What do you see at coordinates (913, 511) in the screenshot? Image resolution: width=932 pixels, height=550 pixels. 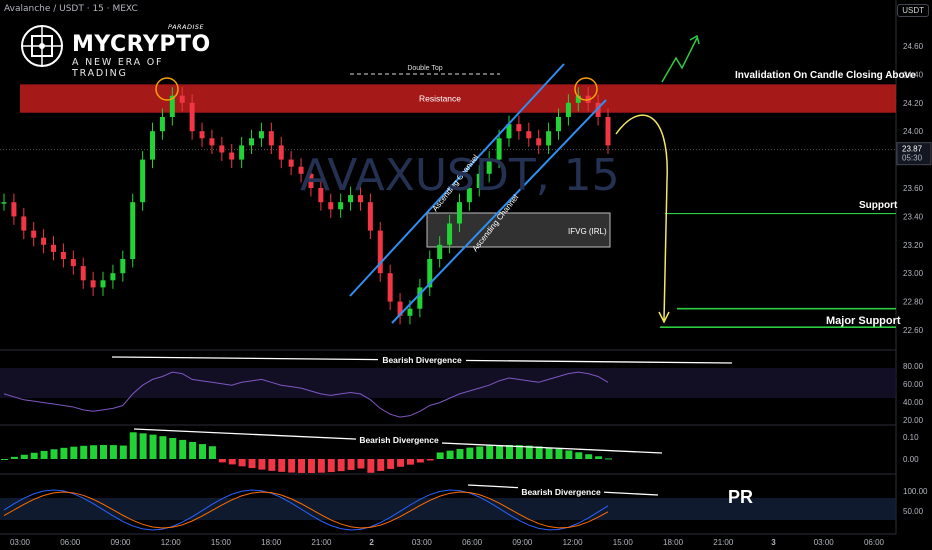 I see `stoch-tick-label: 50.00` at bounding box center [913, 511].